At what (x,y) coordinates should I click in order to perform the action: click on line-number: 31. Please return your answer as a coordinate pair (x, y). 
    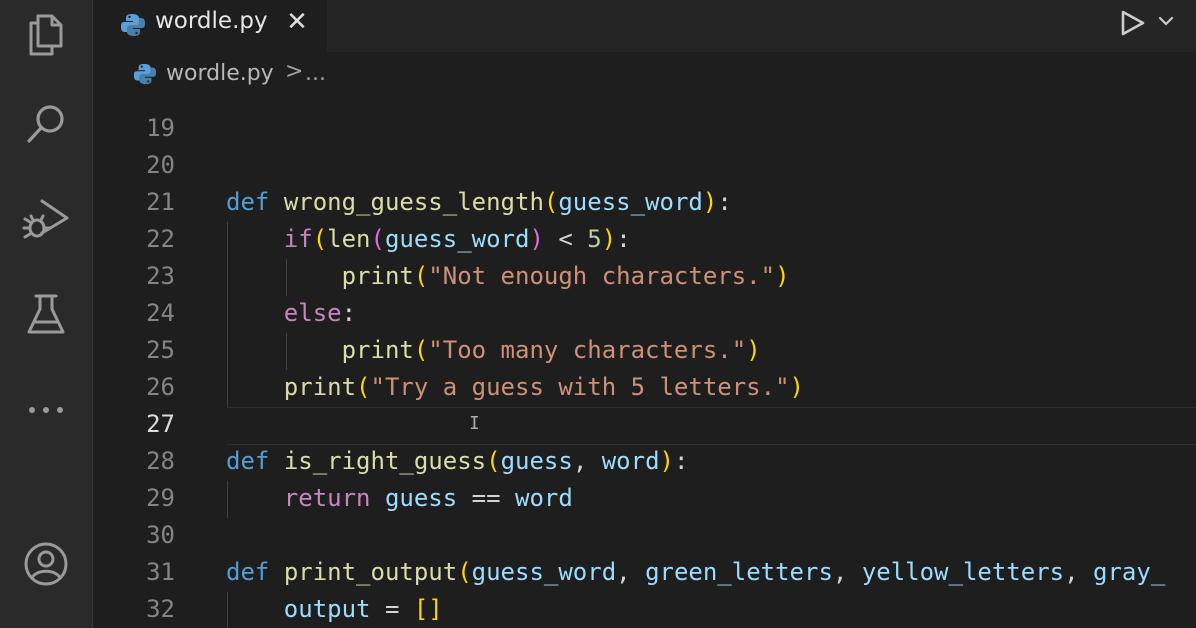
    Looking at the image, I should click on (160, 572).